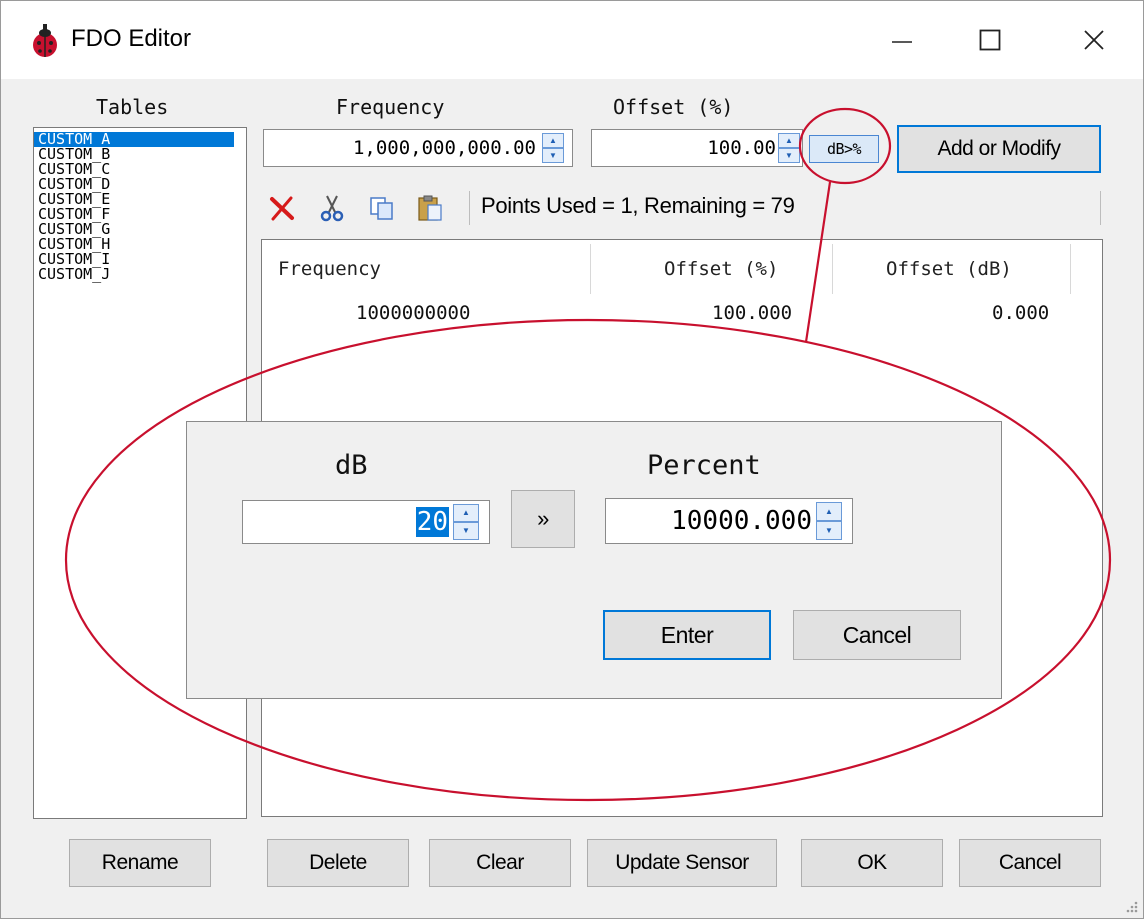  Describe the element at coordinates (140, 274) in the screenshot. I see `table-item: CUSTOM_J` at that location.